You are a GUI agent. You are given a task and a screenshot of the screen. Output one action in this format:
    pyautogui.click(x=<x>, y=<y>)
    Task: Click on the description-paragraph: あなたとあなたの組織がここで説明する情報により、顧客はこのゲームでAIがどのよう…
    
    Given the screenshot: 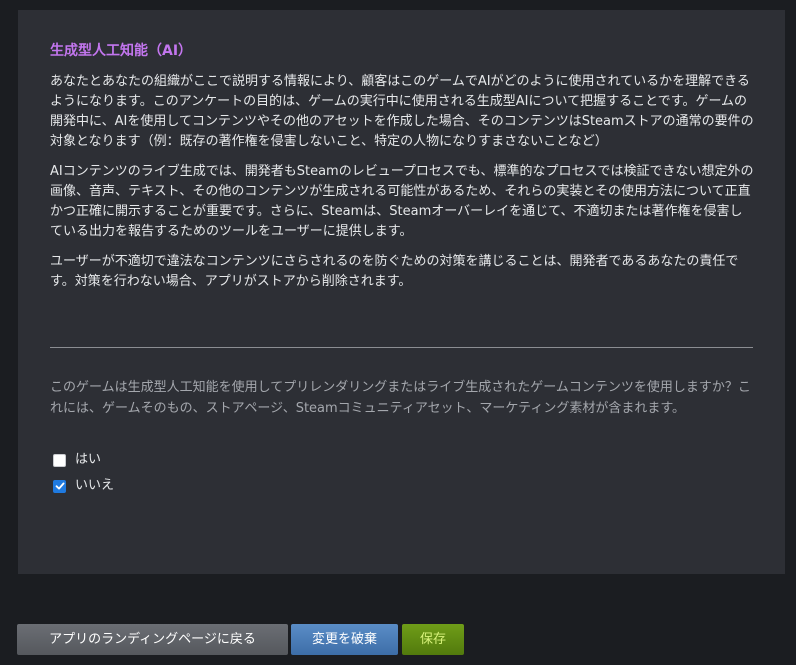 What is the action you would take?
    pyautogui.click(x=402, y=111)
    